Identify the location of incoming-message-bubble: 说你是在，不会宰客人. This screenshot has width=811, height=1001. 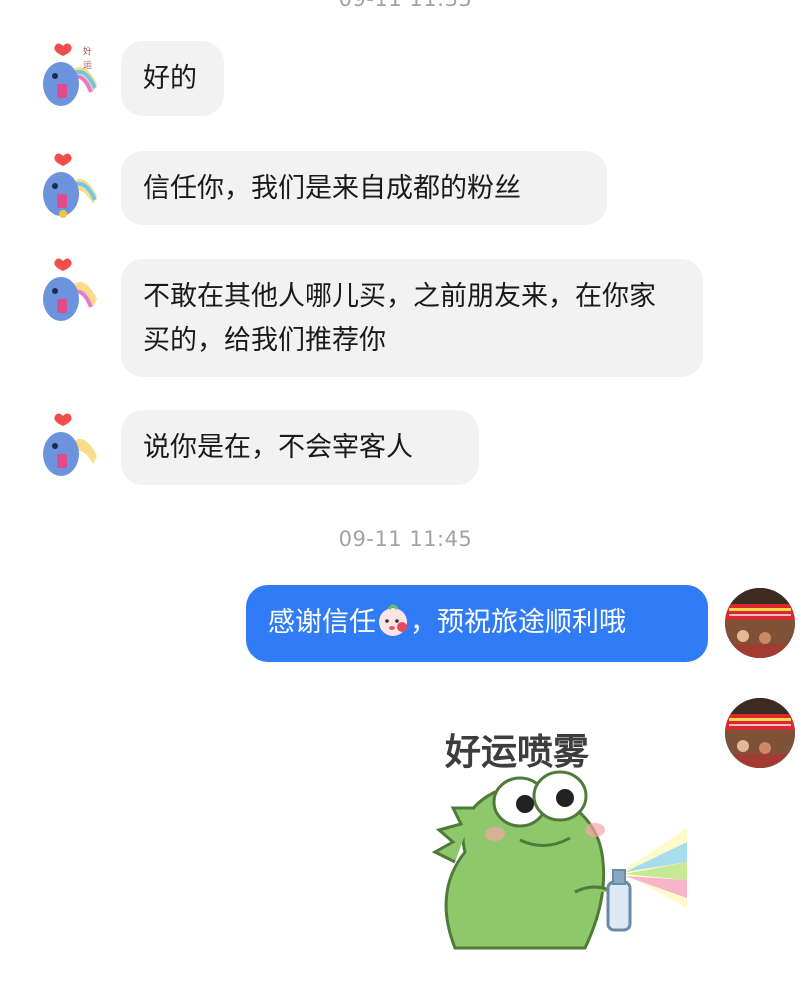
(300, 447).